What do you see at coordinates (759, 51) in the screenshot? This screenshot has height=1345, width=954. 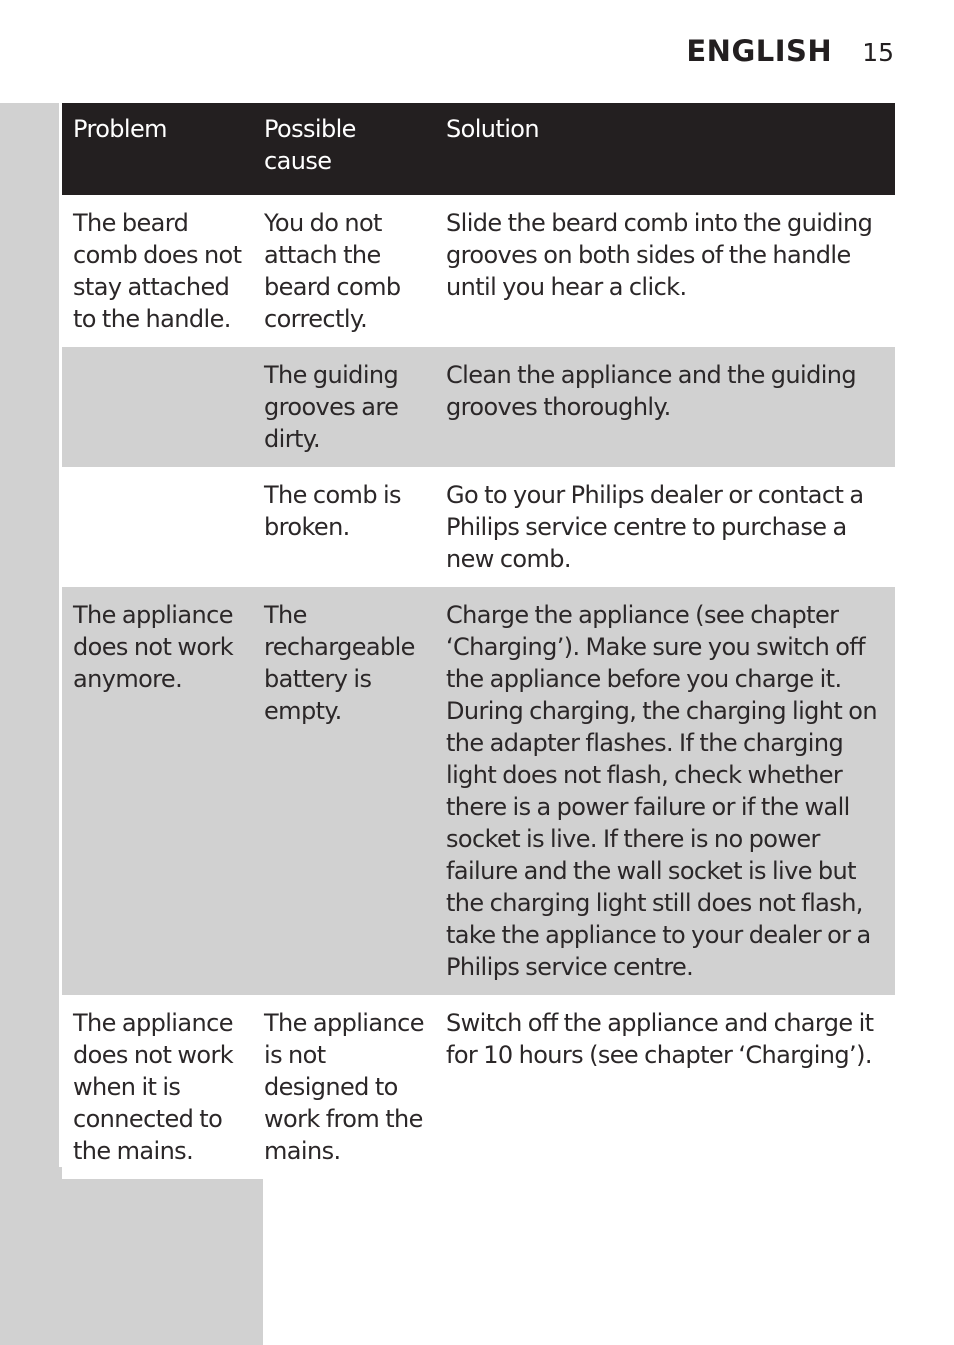 I see `section-title: ENGLISH` at bounding box center [759, 51].